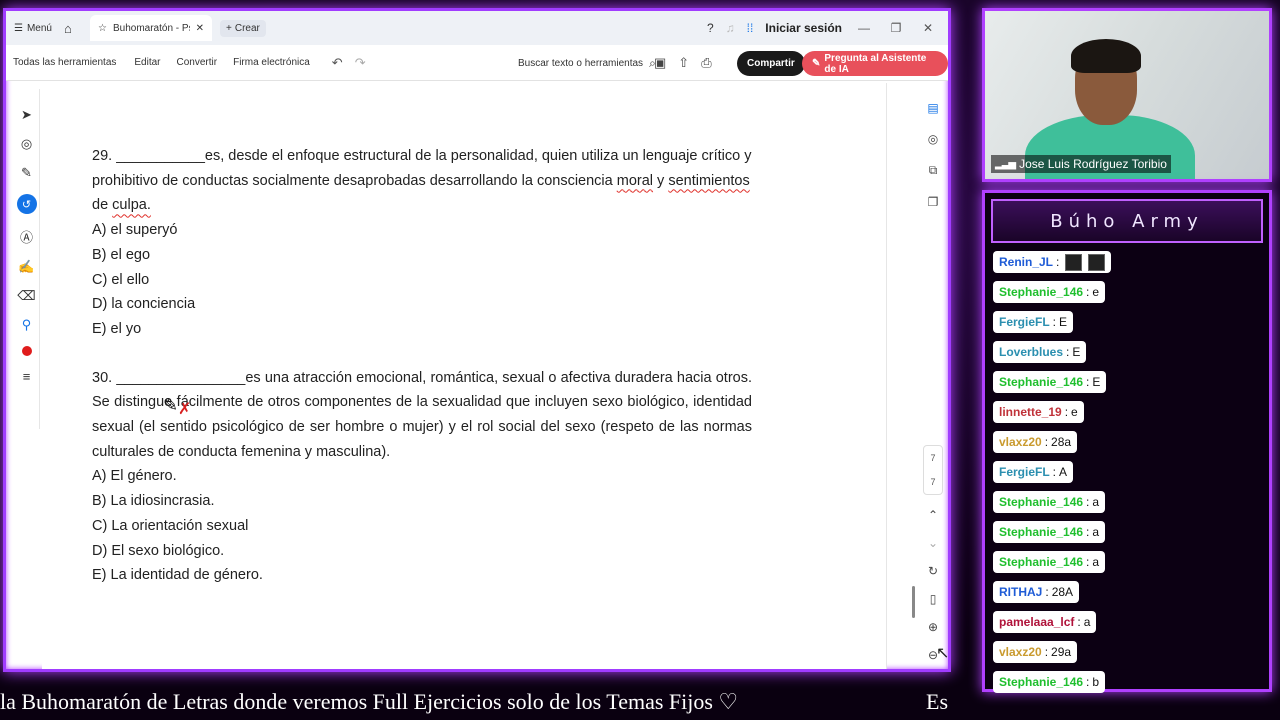 Image resolution: width=1280 pixels, height=720 pixels. What do you see at coordinates (864, 28) in the screenshot?
I see `minimize-icon: —` at bounding box center [864, 28].